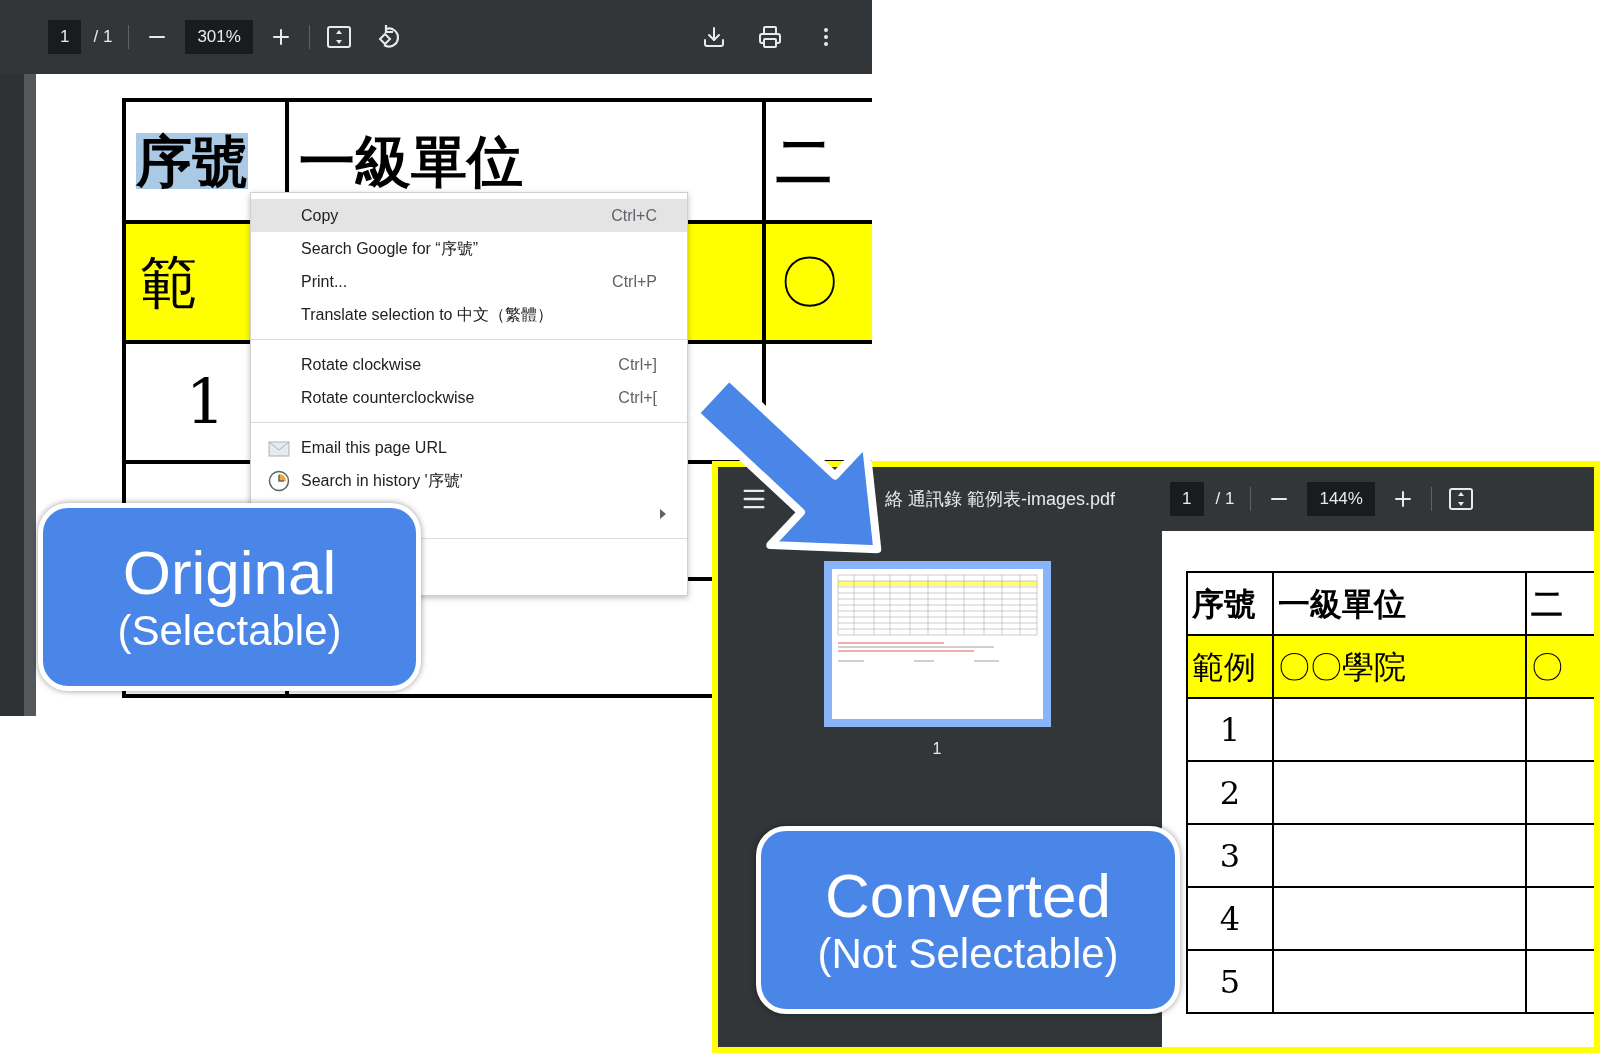 The image size is (1600, 1053). I want to click on download-icon, so click(714, 37).